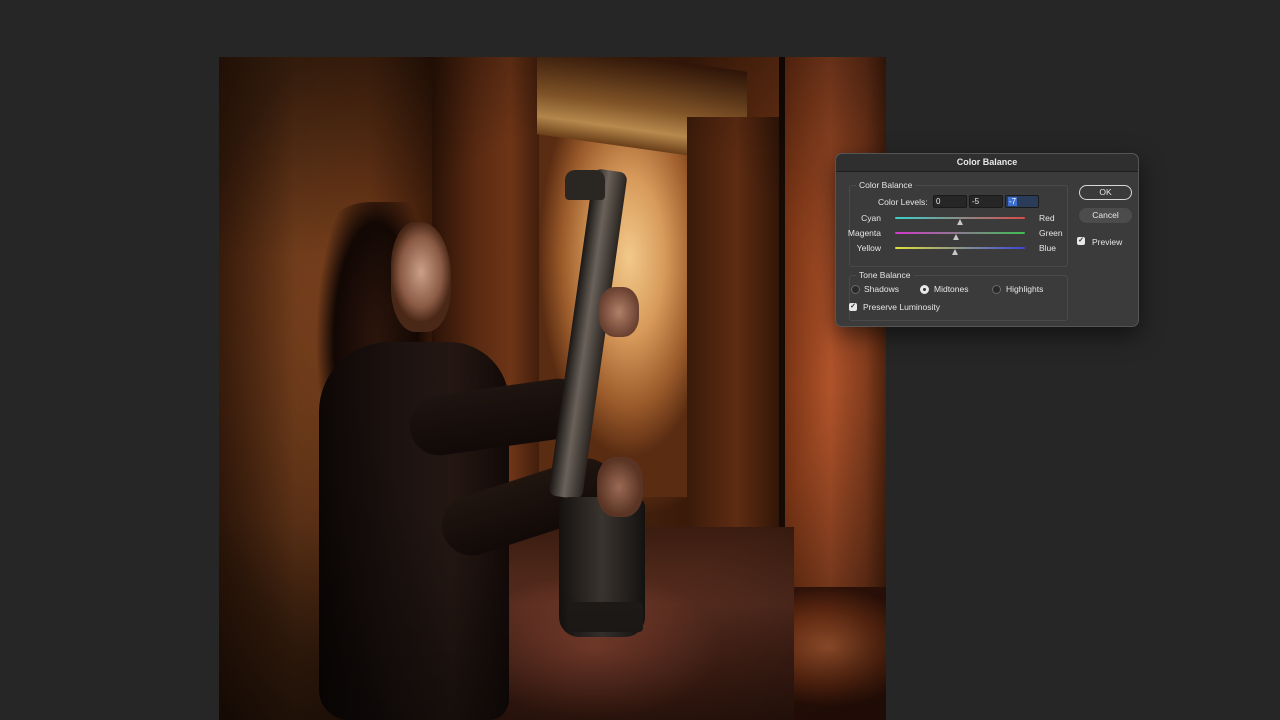 The width and height of the screenshot is (1280, 720). What do you see at coordinates (951, 250) in the screenshot?
I see `slider-yellow-blue: Yellow Blue` at bounding box center [951, 250].